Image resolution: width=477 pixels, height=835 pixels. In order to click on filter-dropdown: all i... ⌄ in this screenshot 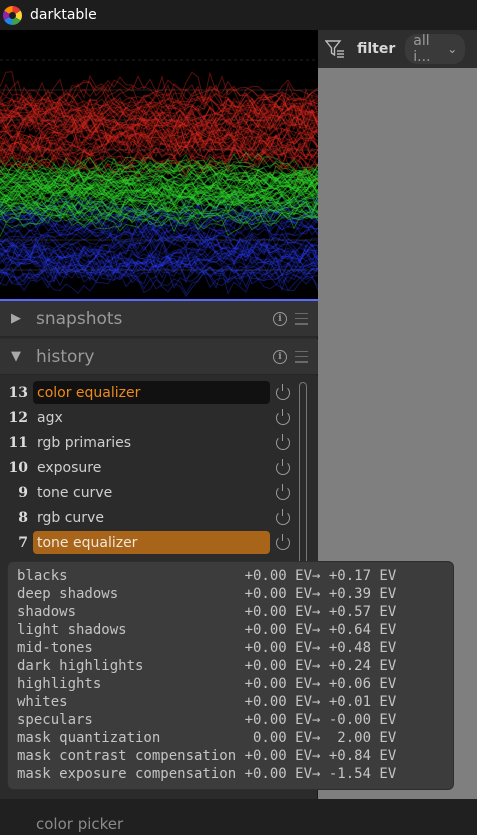, I will do `click(435, 49)`.